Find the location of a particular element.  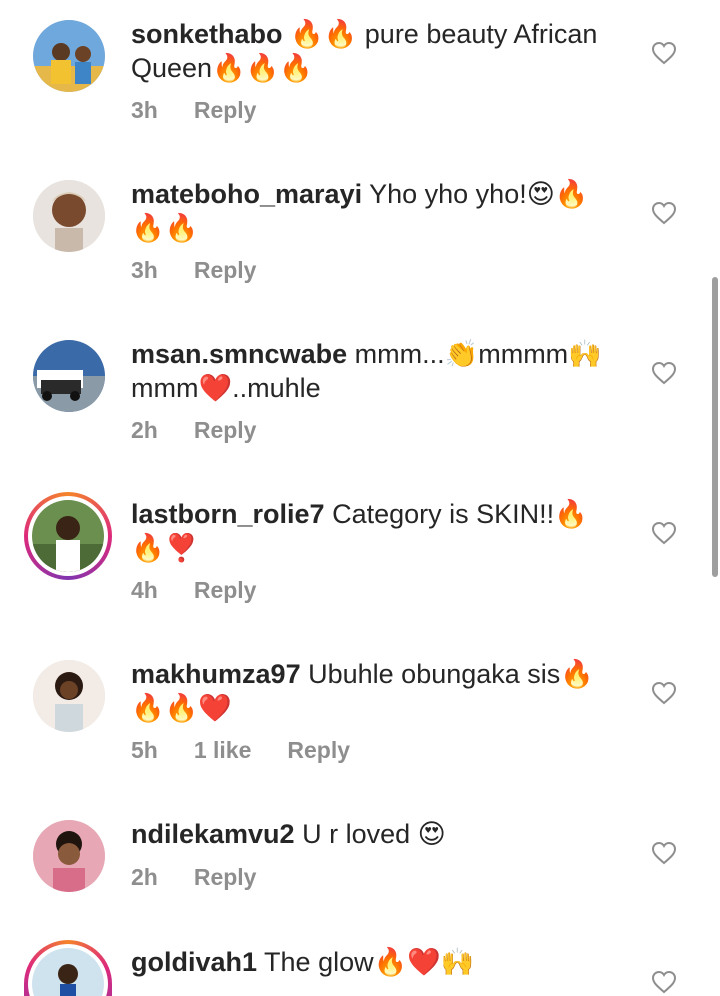

avatar-image is located at coordinates (68, 536).